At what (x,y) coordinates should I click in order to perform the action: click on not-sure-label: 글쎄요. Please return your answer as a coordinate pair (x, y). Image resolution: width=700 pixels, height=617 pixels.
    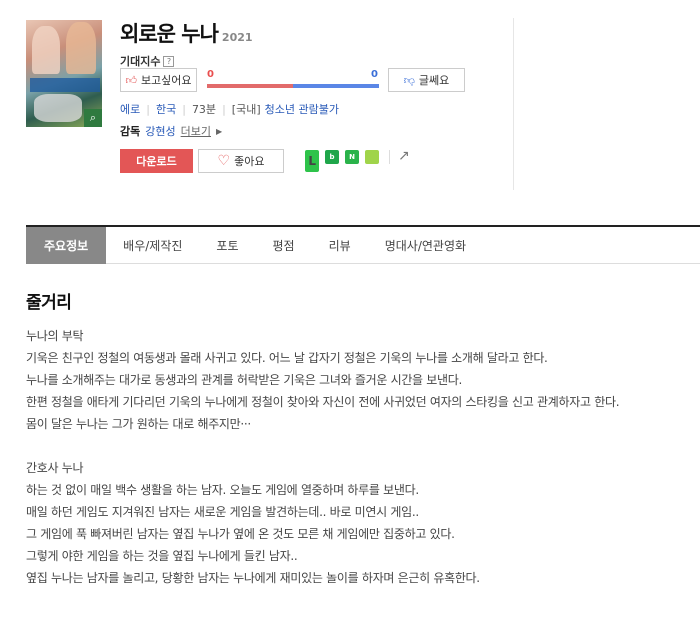
    Looking at the image, I should click on (434, 80).